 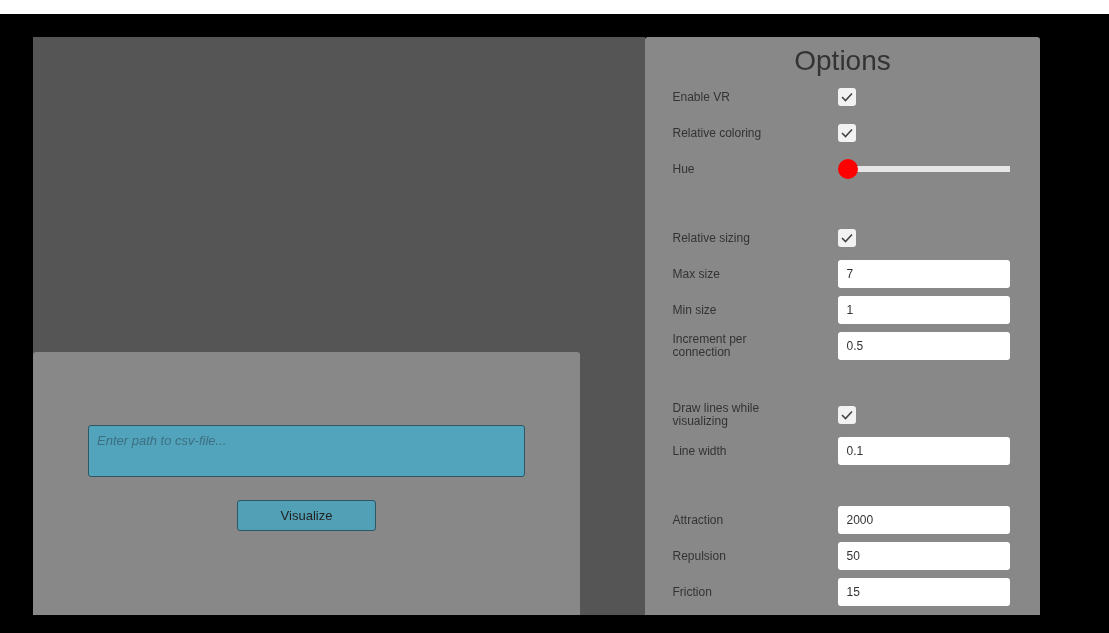 What do you see at coordinates (923, 556) in the screenshot?
I see `number-field: 50` at bounding box center [923, 556].